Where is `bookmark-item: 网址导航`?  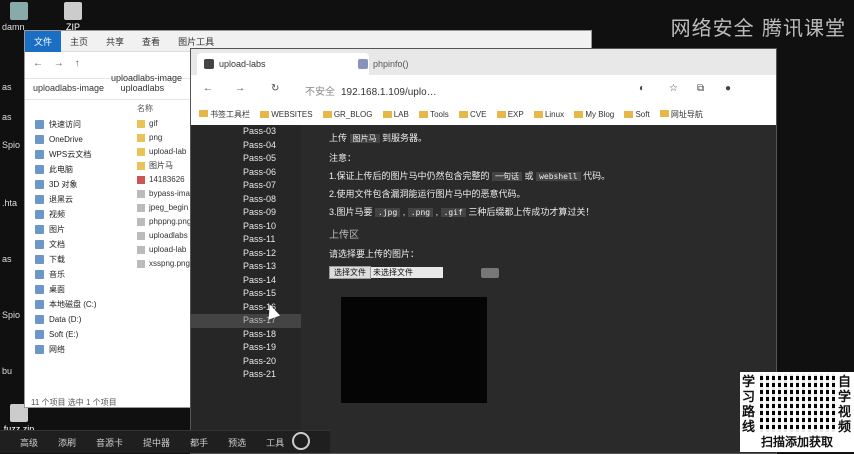
bookmark-item: 网址导航 is located at coordinates (681, 114).